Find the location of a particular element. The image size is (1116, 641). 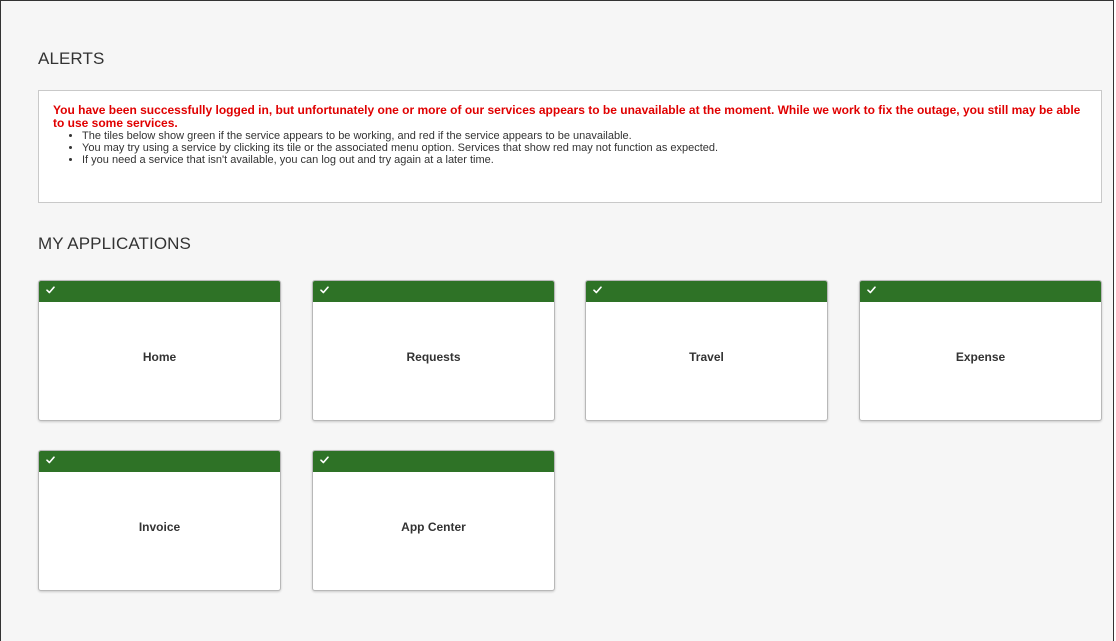

tile-requests: Requests is located at coordinates (433, 350).